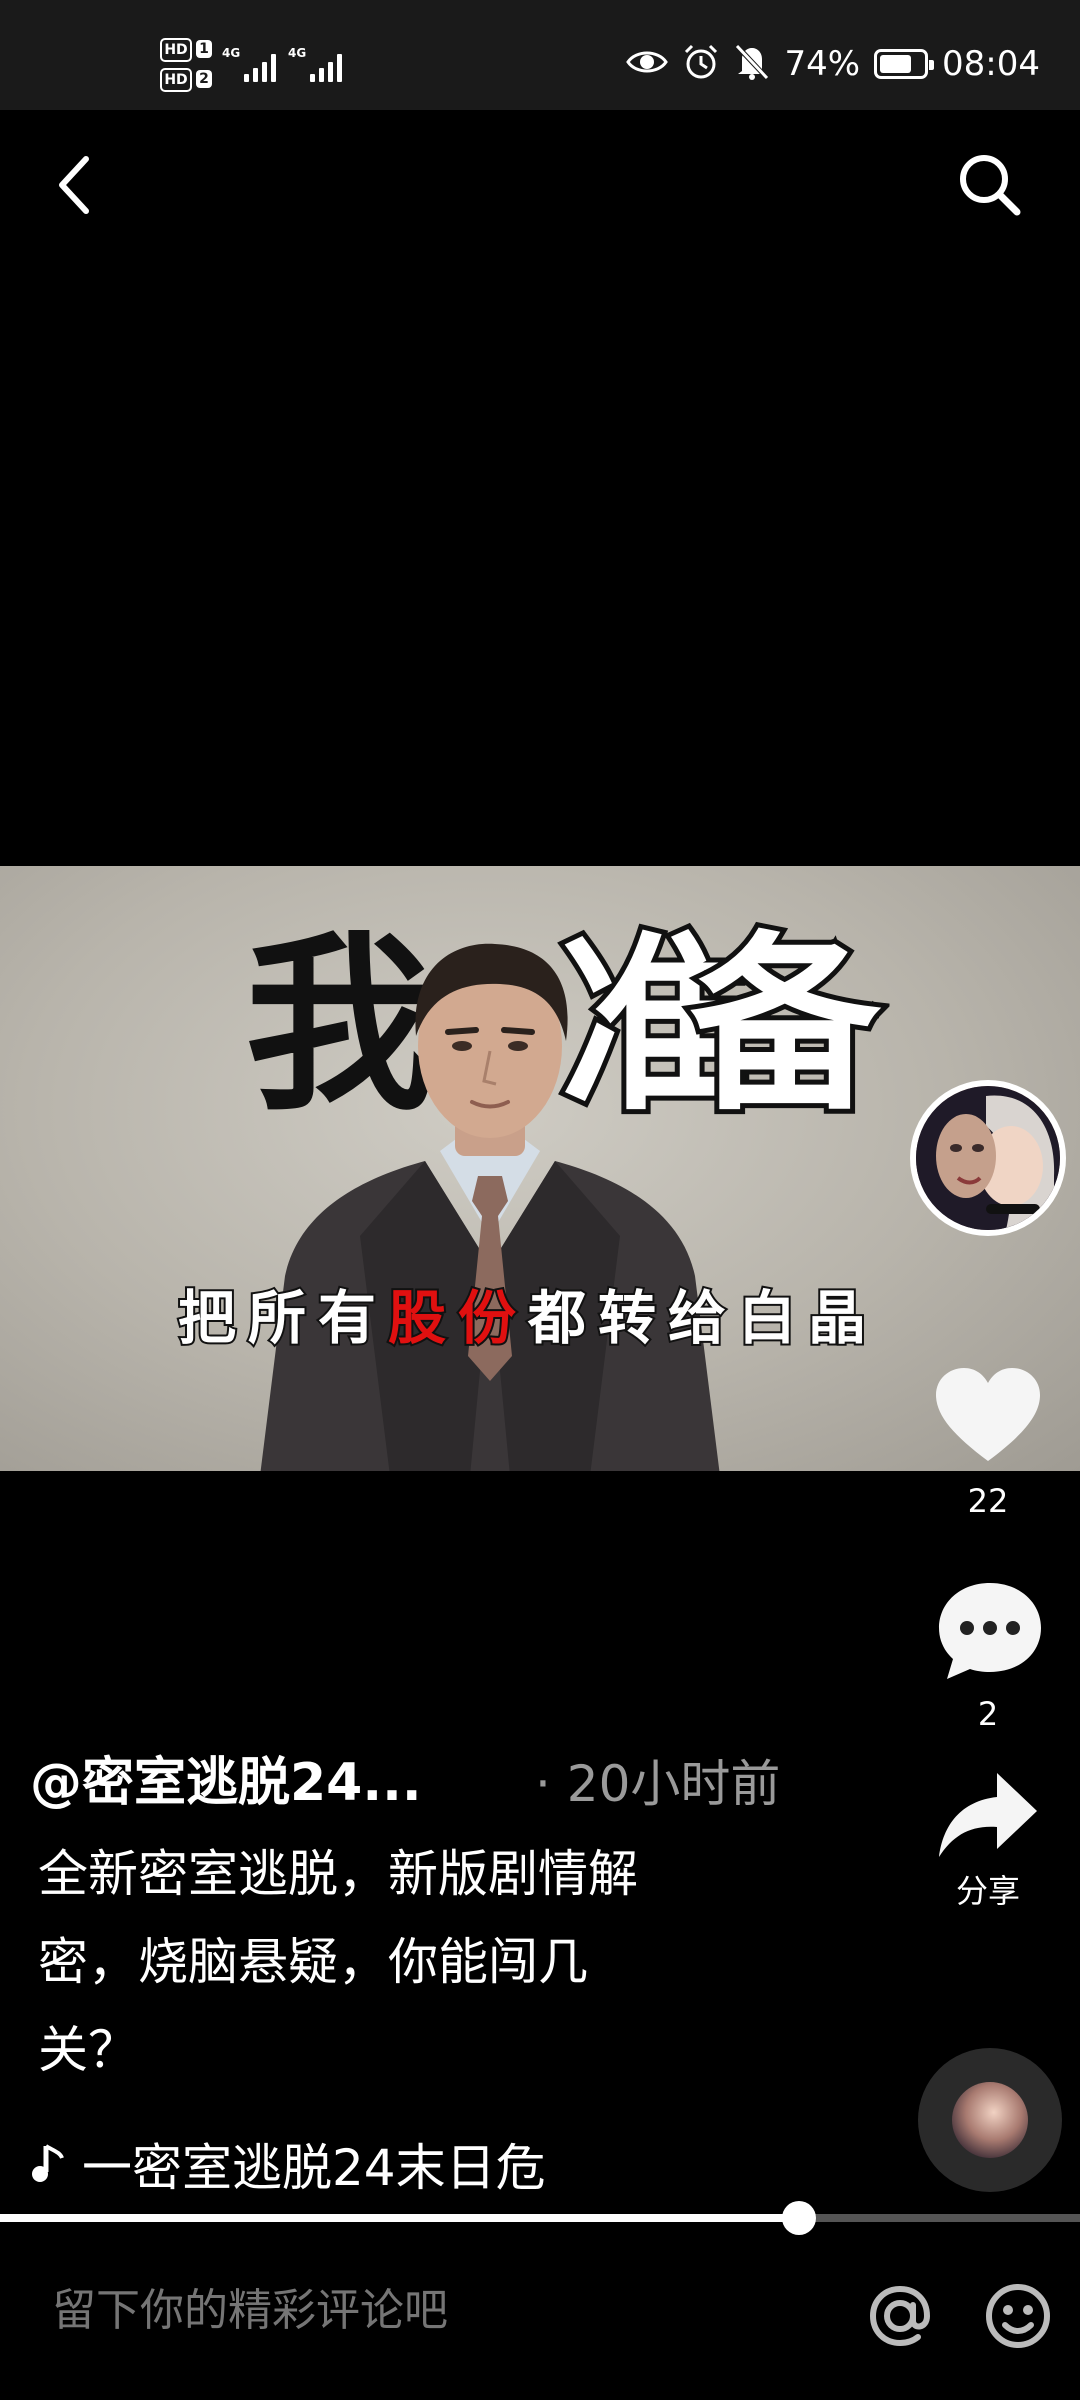 The image size is (1080, 2400). I want to click on back-button, so click(76, 185).